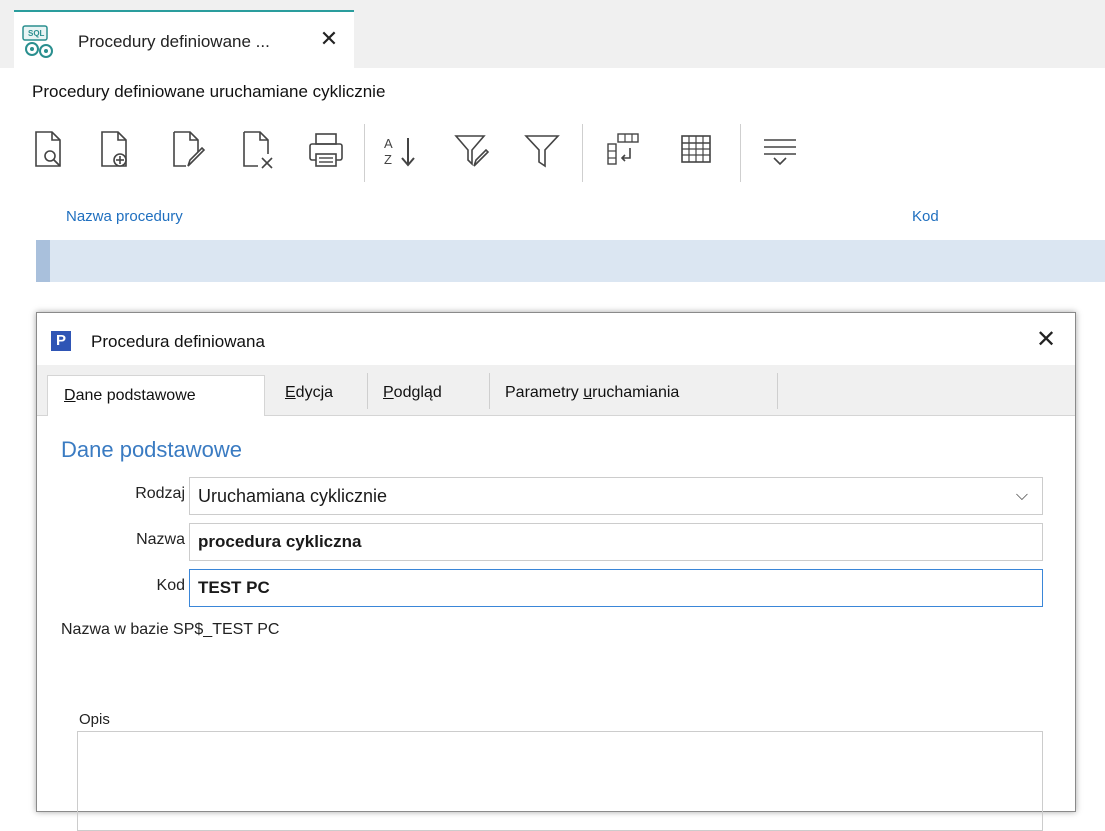 Image resolution: width=1105 pixels, height=831 pixels. I want to click on toolbar: AZ, so click(450, 152).